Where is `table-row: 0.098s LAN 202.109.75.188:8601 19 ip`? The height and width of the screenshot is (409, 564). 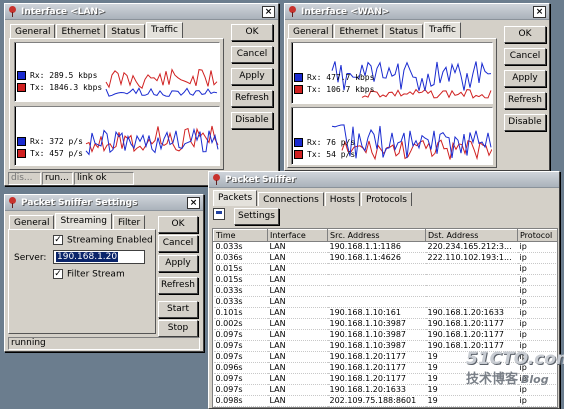 table-row: 0.098s LAN 202.109.75.188:8601 19 ip is located at coordinates (385, 401).